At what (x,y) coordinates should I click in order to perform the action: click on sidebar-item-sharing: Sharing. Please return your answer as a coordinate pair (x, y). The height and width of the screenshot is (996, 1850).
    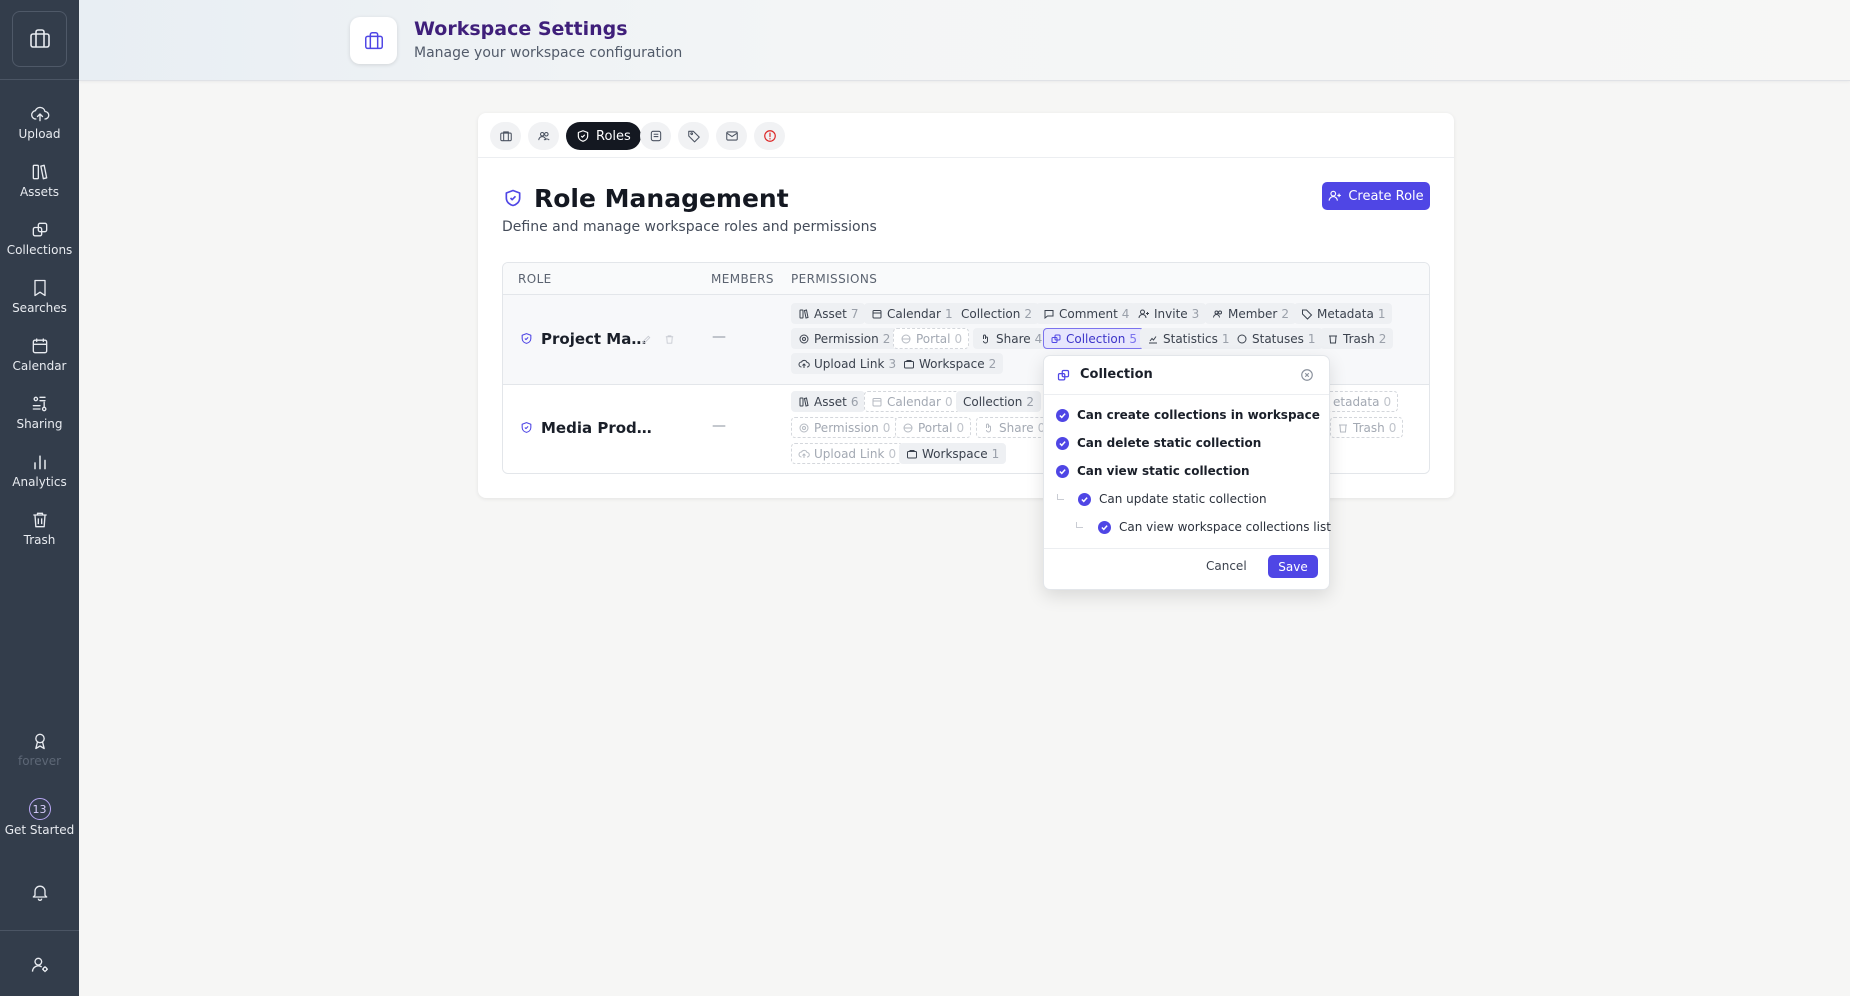
    Looking at the image, I should click on (39, 419).